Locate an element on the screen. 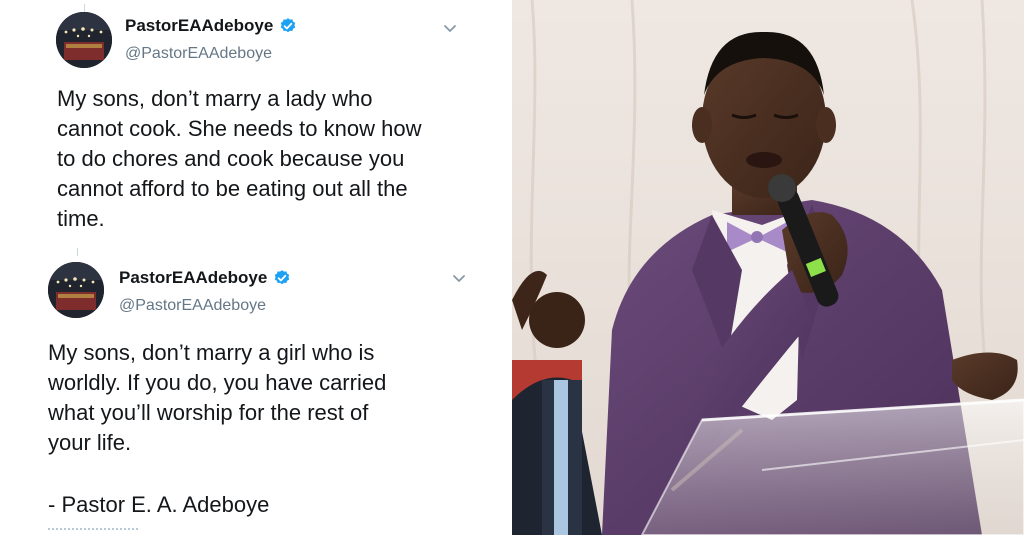  signature: - Pastor E. A. Adeboye is located at coordinates (159, 504).